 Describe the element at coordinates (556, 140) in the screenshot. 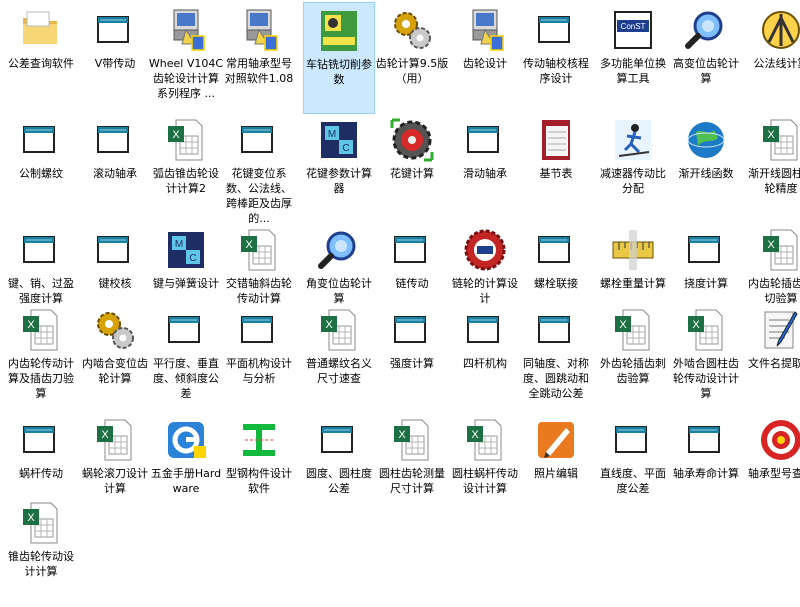

I see `book-icon` at that location.